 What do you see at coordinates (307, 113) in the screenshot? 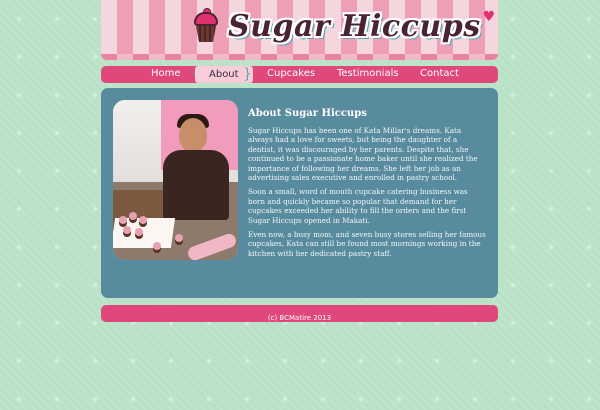
I see `about-heading: About Sugar Hiccups` at bounding box center [307, 113].